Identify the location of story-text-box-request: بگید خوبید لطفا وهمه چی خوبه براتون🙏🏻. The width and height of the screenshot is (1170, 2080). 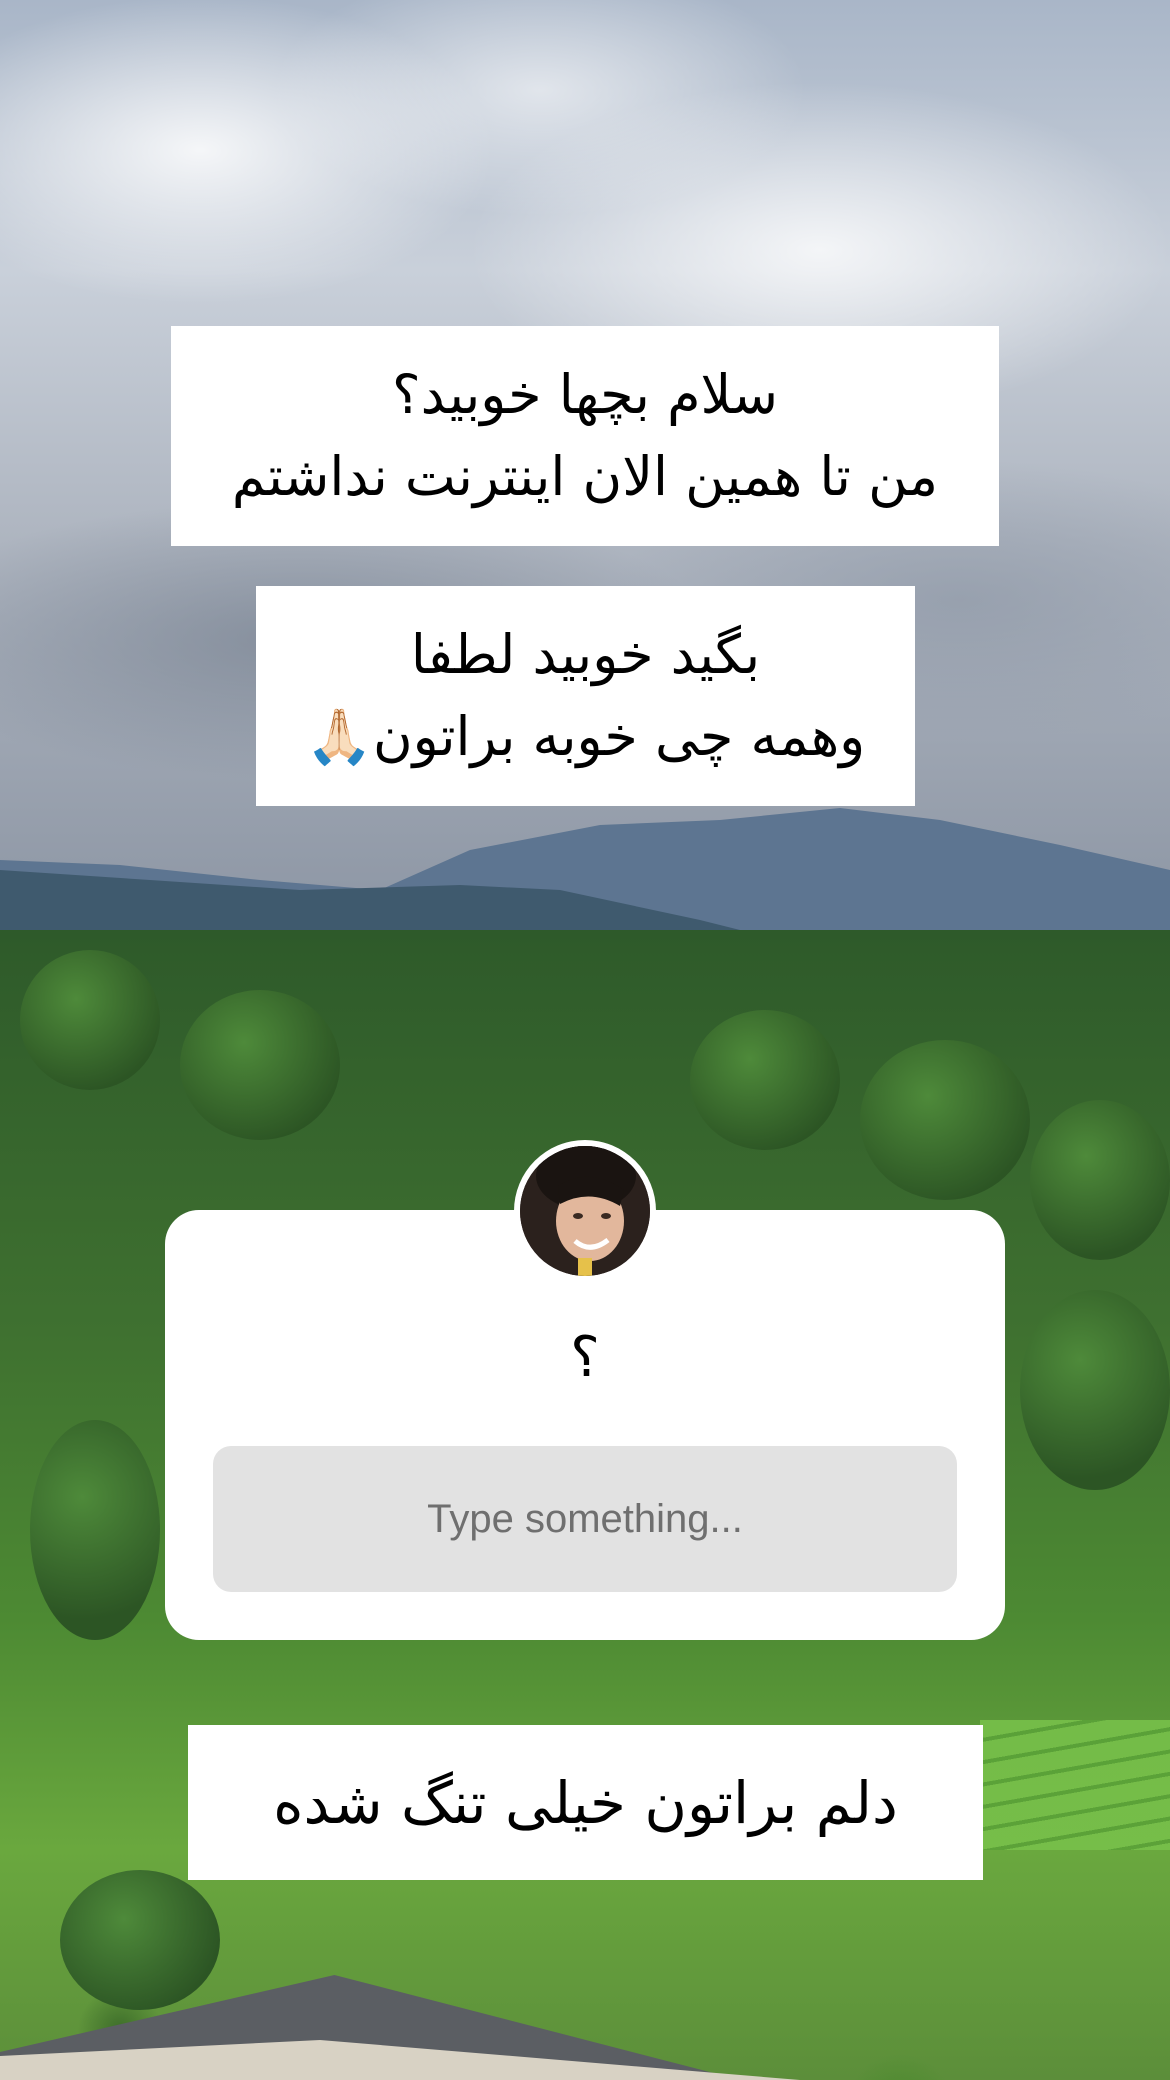
(585, 696).